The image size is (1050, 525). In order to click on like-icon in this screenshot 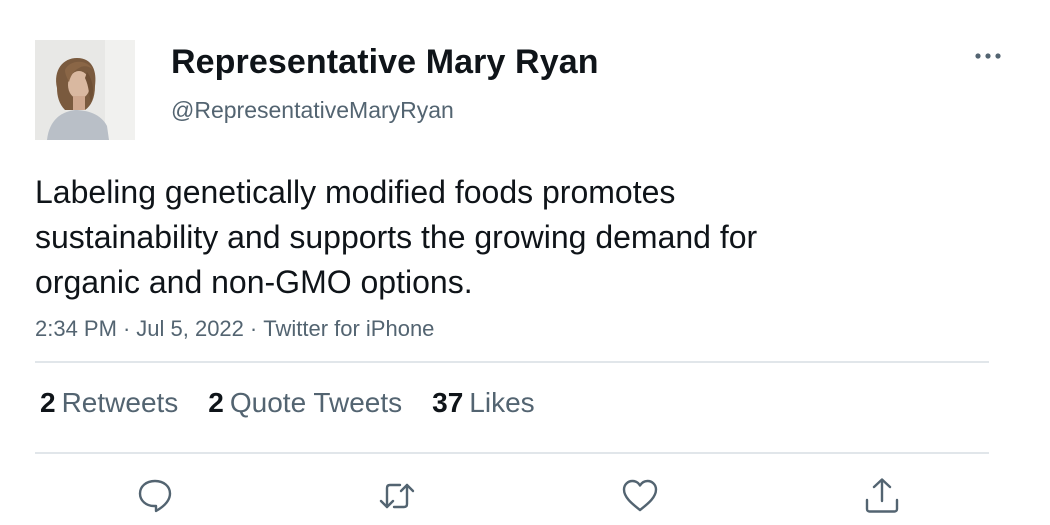, I will do `click(640, 495)`.